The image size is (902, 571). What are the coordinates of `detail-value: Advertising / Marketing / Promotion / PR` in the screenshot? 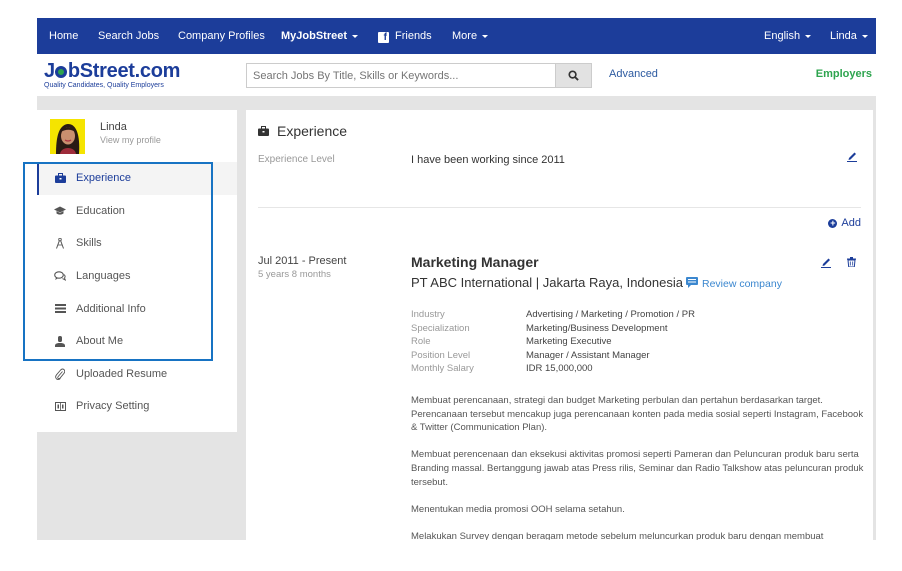 It's located at (610, 314).